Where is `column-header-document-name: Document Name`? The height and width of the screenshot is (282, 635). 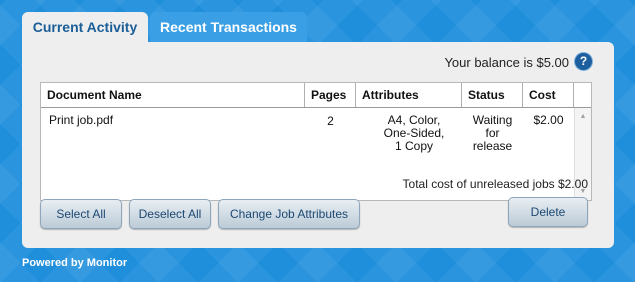
column-header-document-name: Document Name is located at coordinates (173, 95).